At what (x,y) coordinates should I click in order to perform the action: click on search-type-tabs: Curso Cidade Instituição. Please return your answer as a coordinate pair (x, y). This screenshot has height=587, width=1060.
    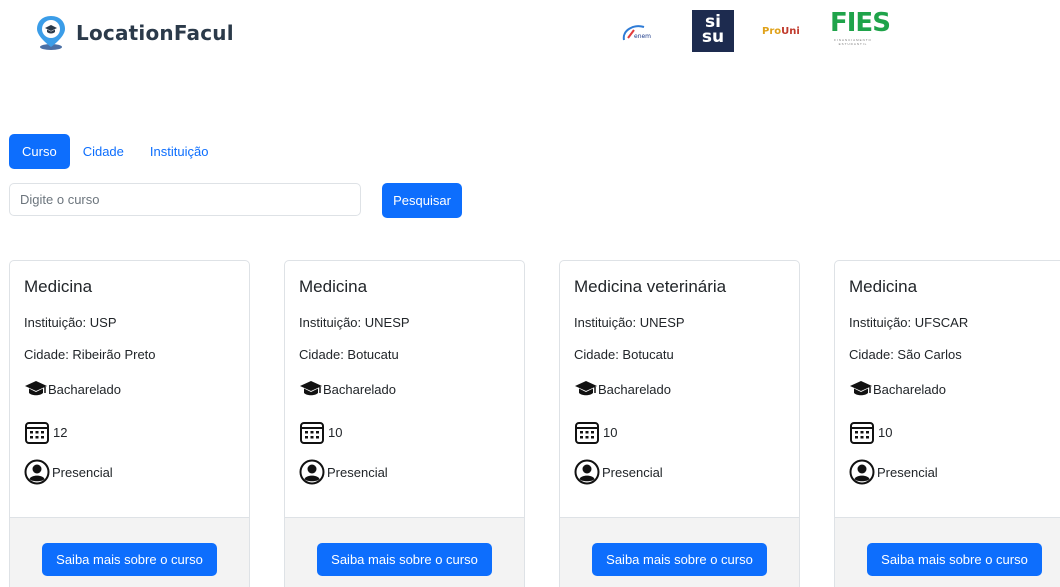
    Looking at the image, I should click on (115, 151).